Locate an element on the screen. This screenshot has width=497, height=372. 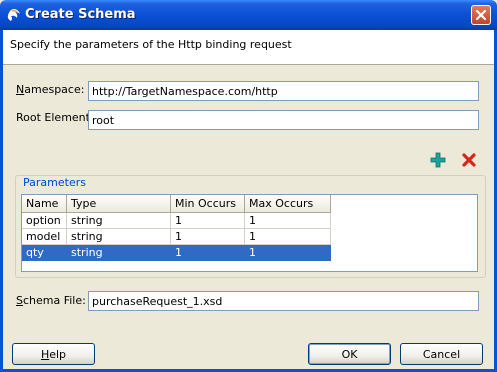
add-plus-icon is located at coordinates (438, 160).